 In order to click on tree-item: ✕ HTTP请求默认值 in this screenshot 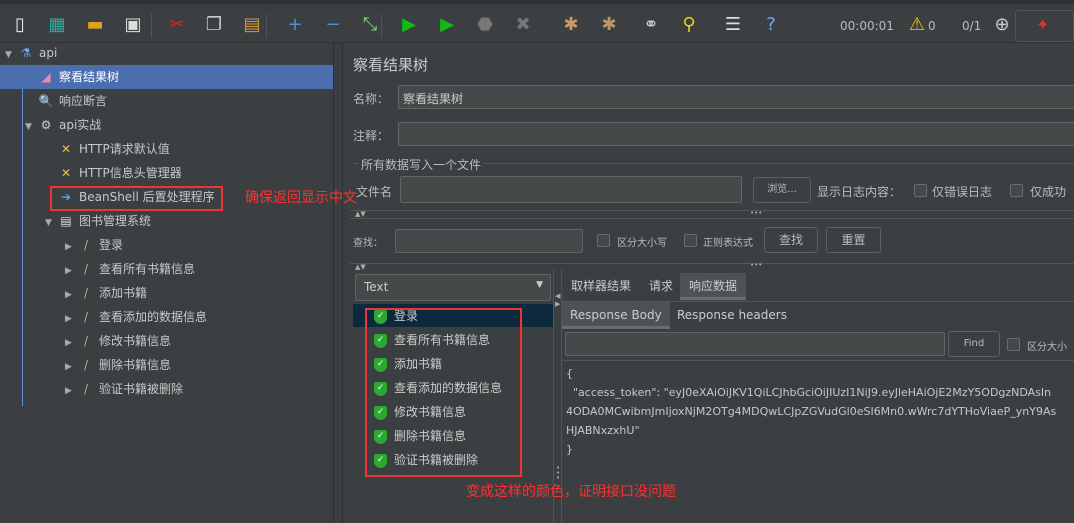, I will do `click(107, 149)`.